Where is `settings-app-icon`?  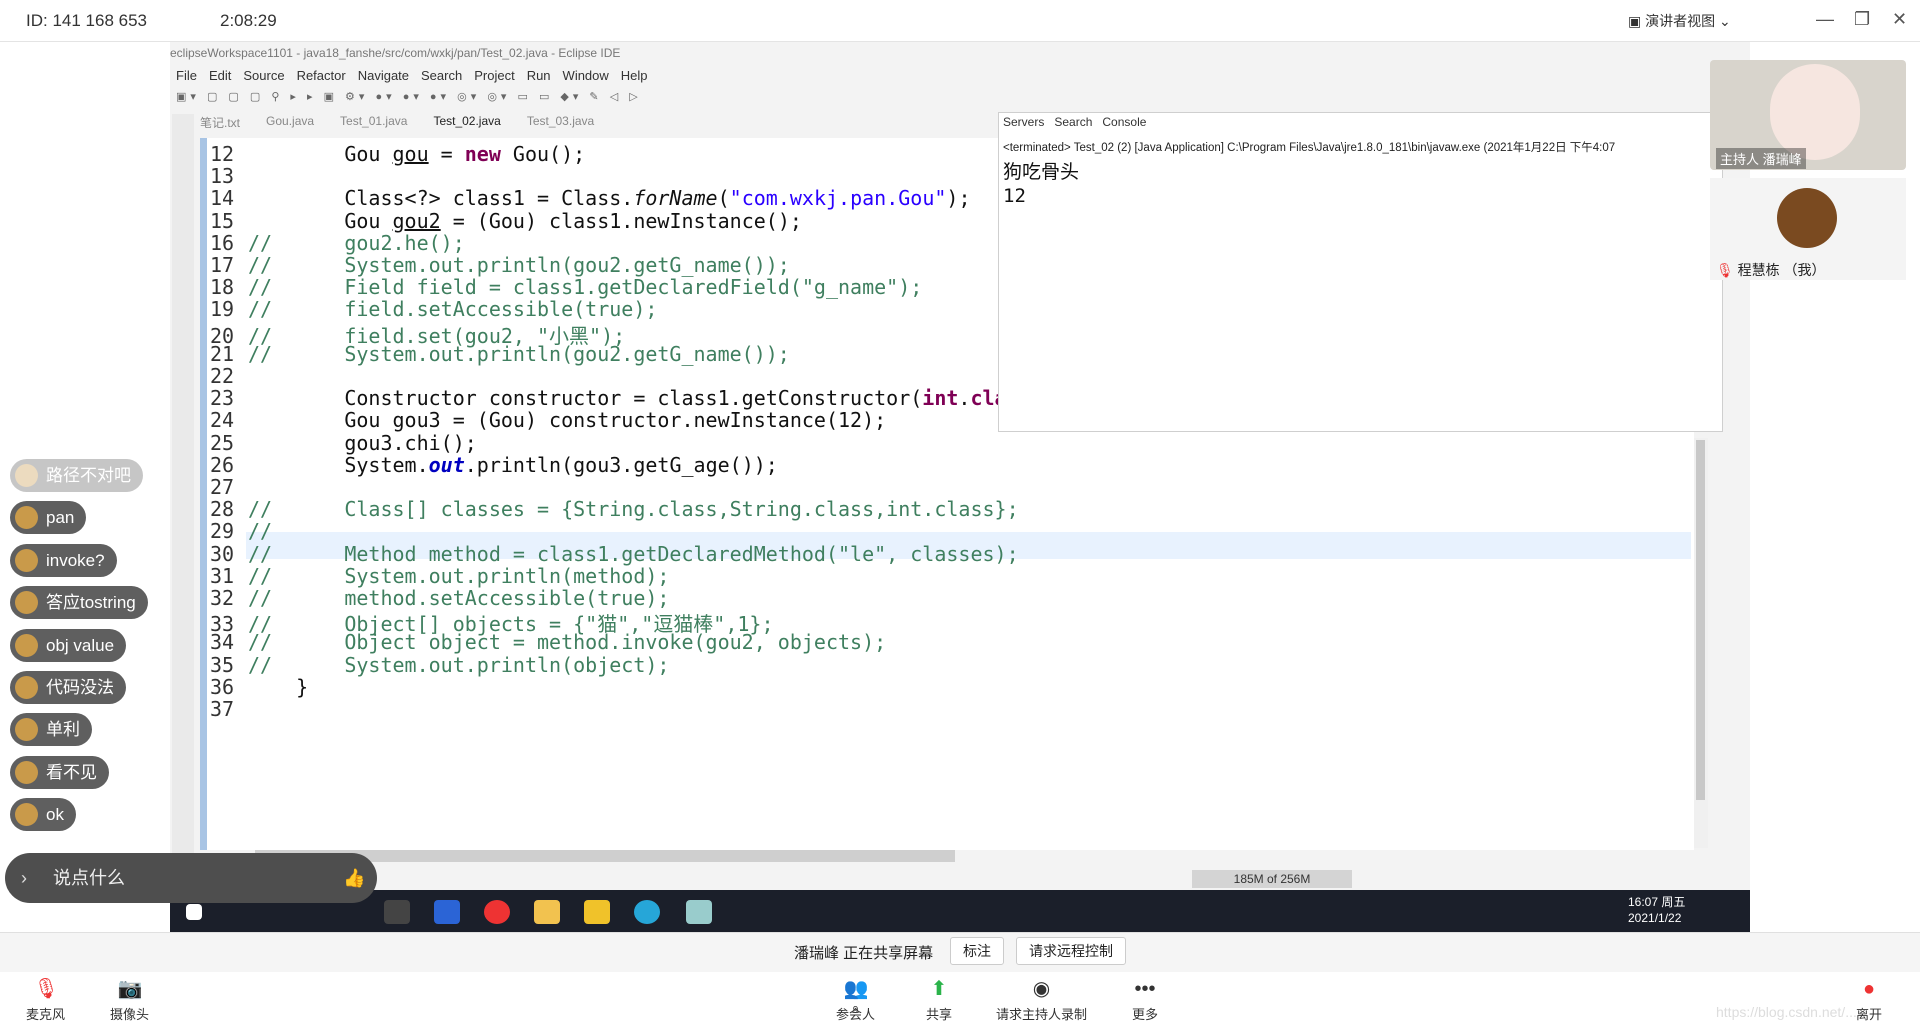 settings-app-icon is located at coordinates (397, 912).